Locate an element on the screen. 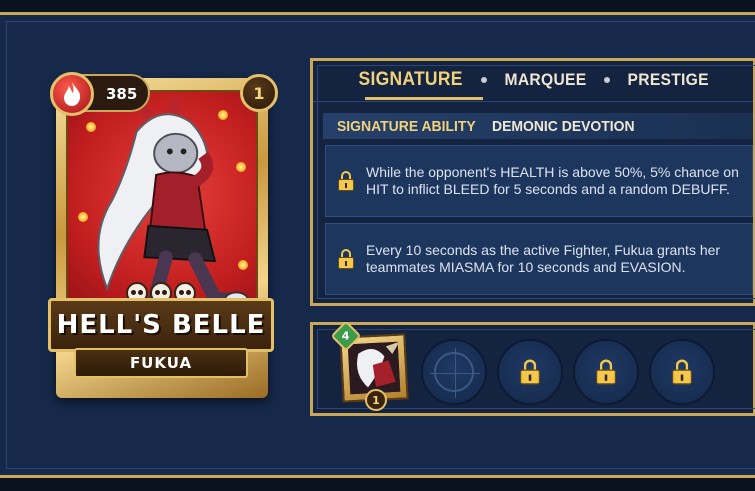 The height and width of the screenshot is (491, 755). flame-icon is located at coordinates (72, 94).